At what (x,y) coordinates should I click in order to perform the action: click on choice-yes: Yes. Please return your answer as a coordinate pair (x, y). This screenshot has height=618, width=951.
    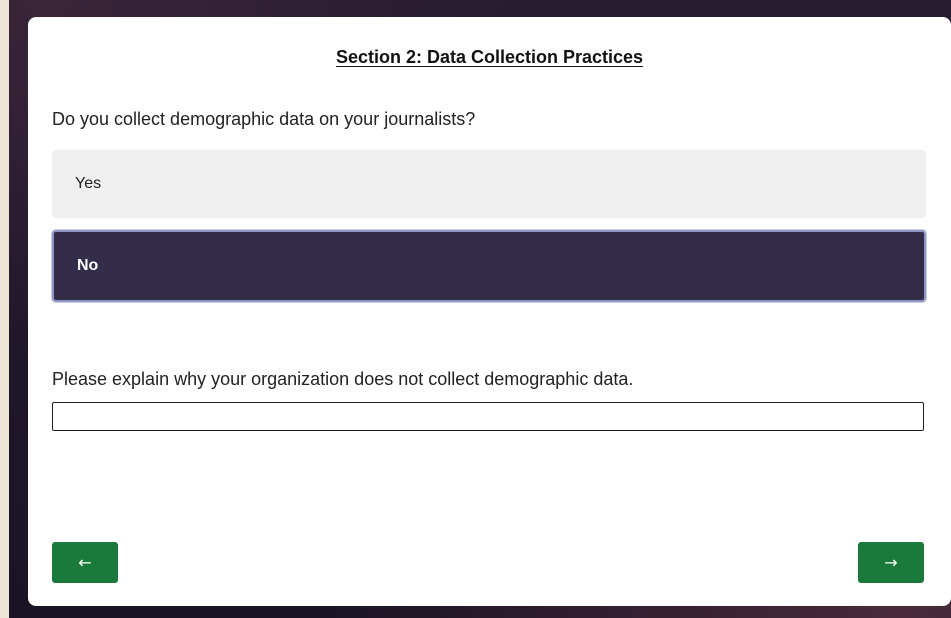
    Looking at the image, I should click on (489, 184).